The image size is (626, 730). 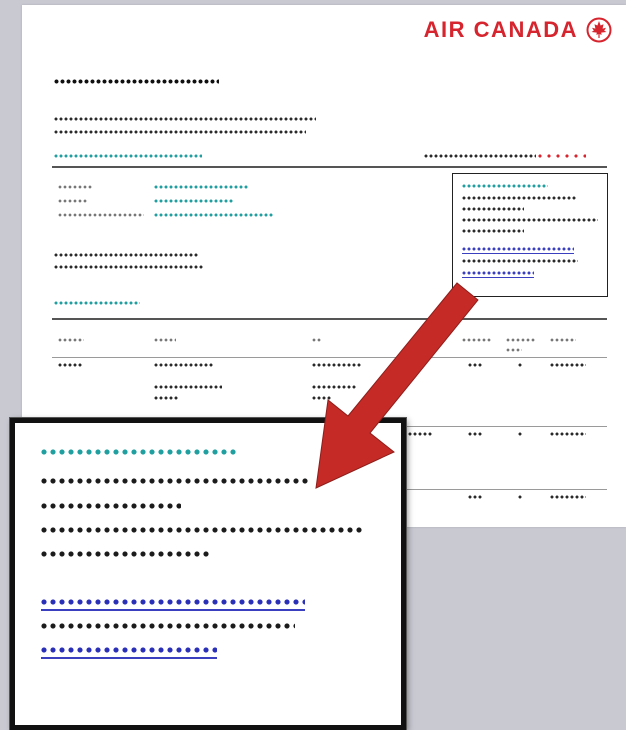 What do you see at coordinates (97, 303) in the screenshot?
I see `table-heading-blurred` at bounding box center [97, 303].